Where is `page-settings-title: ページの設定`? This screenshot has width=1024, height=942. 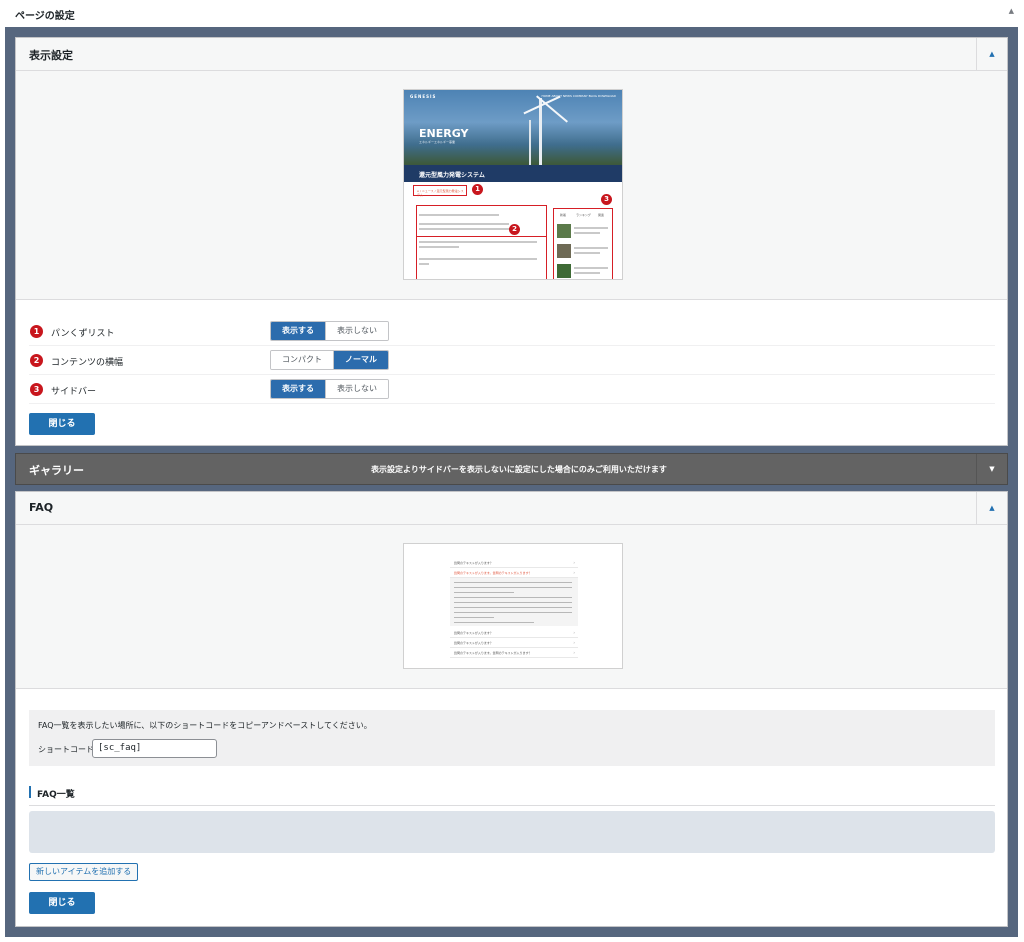 page-settings-title: ページの設定 is located at coordinates (45, 16).